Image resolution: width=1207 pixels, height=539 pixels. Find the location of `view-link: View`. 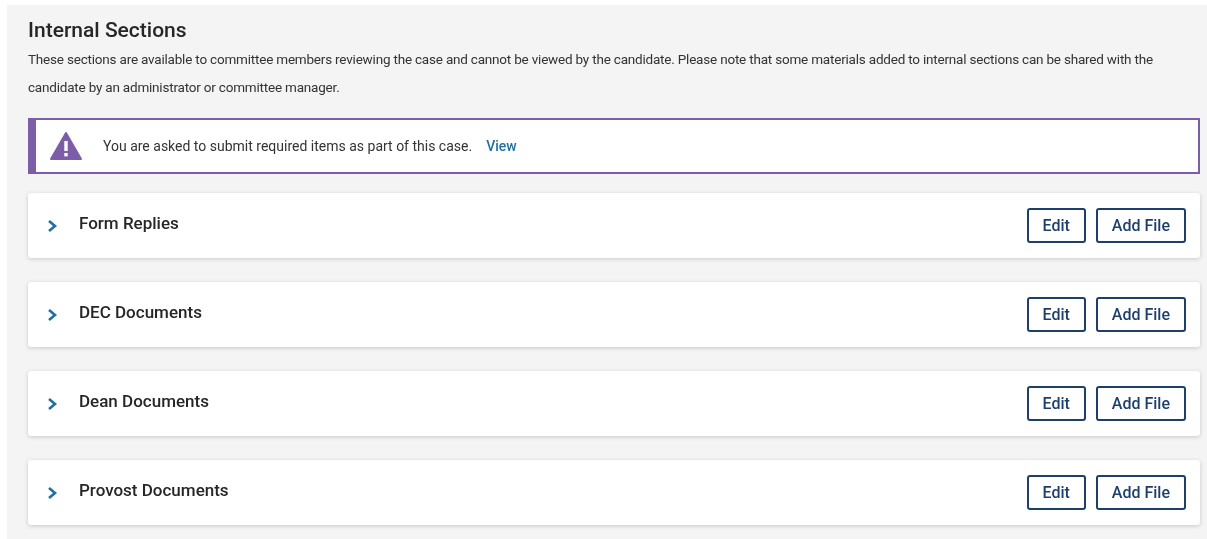

view-link: View is located at coordinates (501, 146).